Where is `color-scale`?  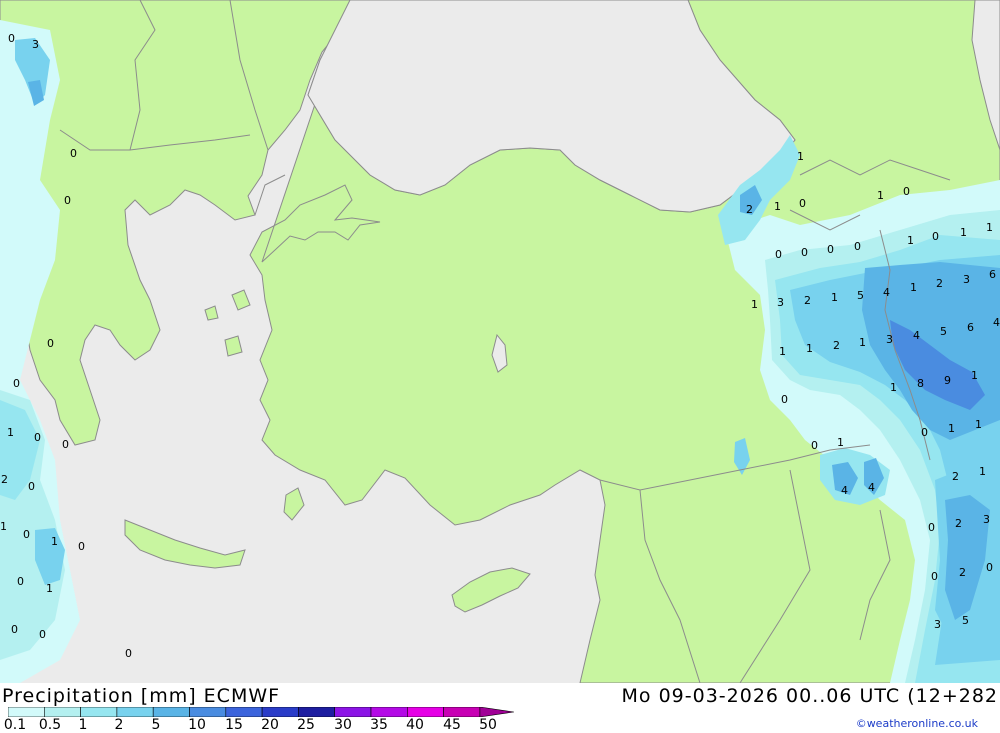
color-scale is located at coordinates (261, 712).